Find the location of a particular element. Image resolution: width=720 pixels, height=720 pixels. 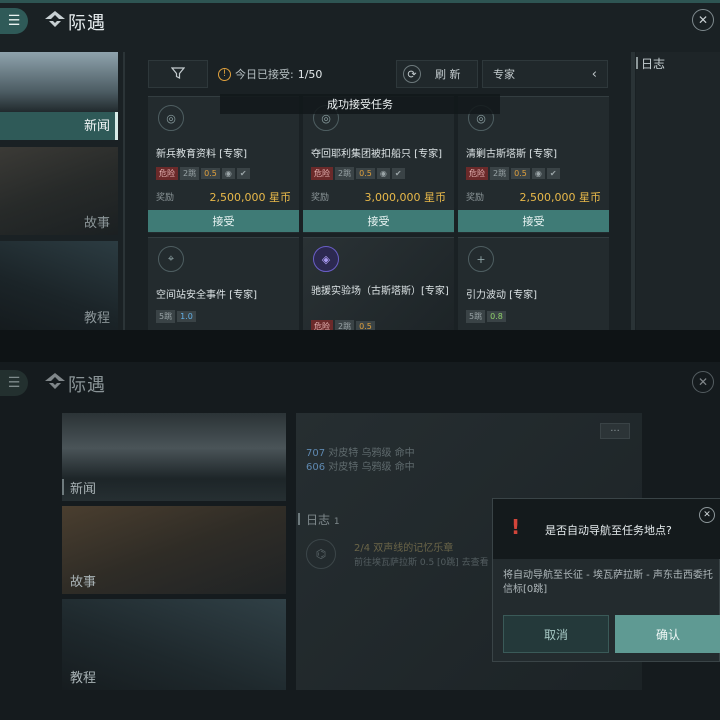

cancel-button: 取消 is located at coordinates (556, 634).